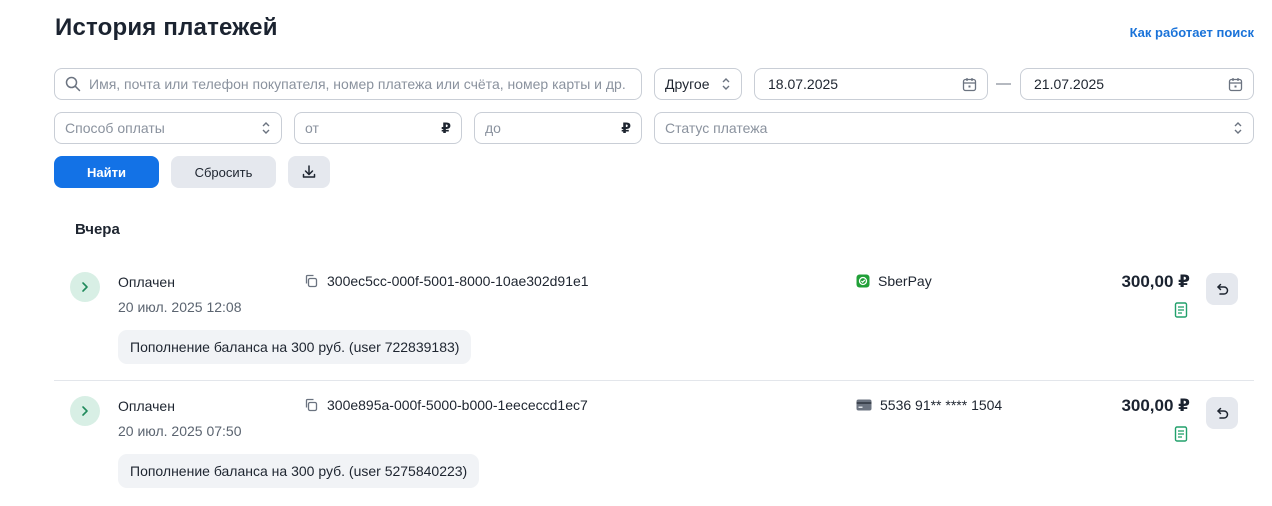 The image size is (1272, 506). What do you see at coordinates (493, 128) in the screenshot?
I see `amount-to-placeholder: до` at bounding box center [493, 128].